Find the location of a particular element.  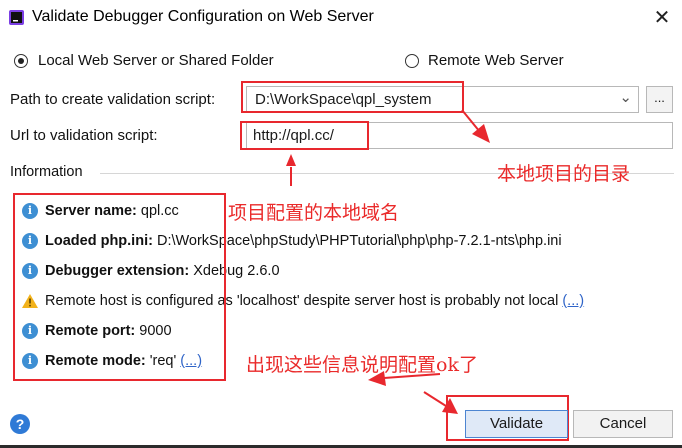

annotation-local-domain: 项目配置的本地域名 is located at coordinates (314, 213).